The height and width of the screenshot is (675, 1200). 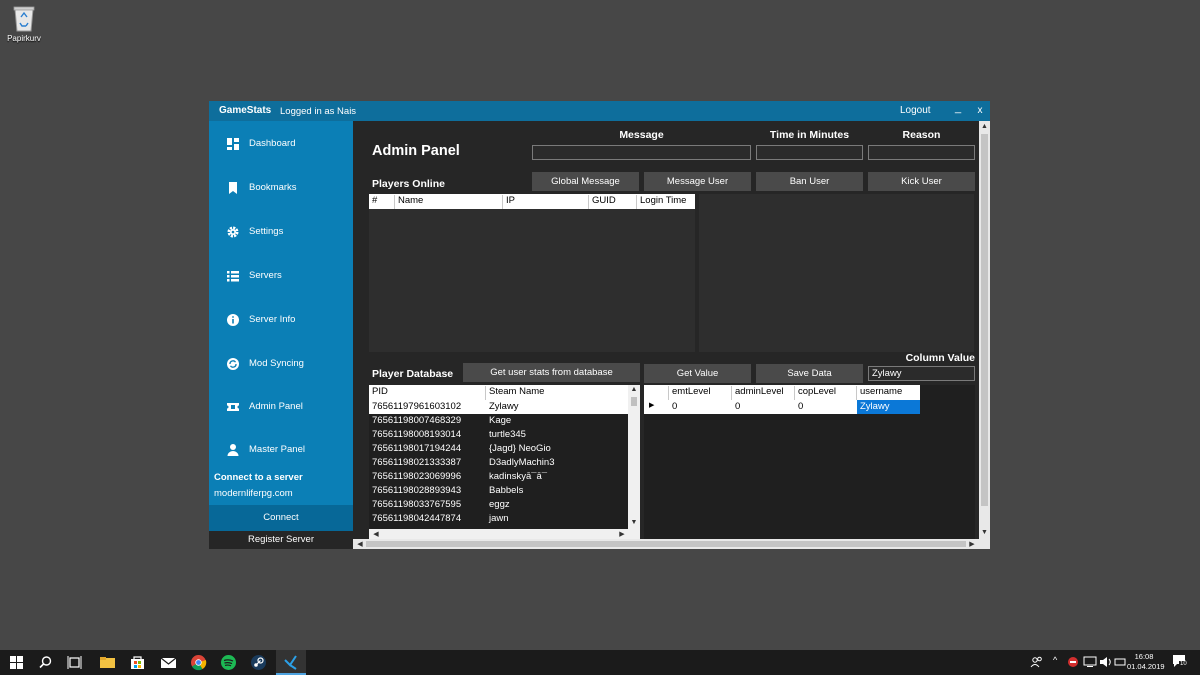 I want to click on get-user-stats-button: Get user stats from database, so click(x=551, y=372).